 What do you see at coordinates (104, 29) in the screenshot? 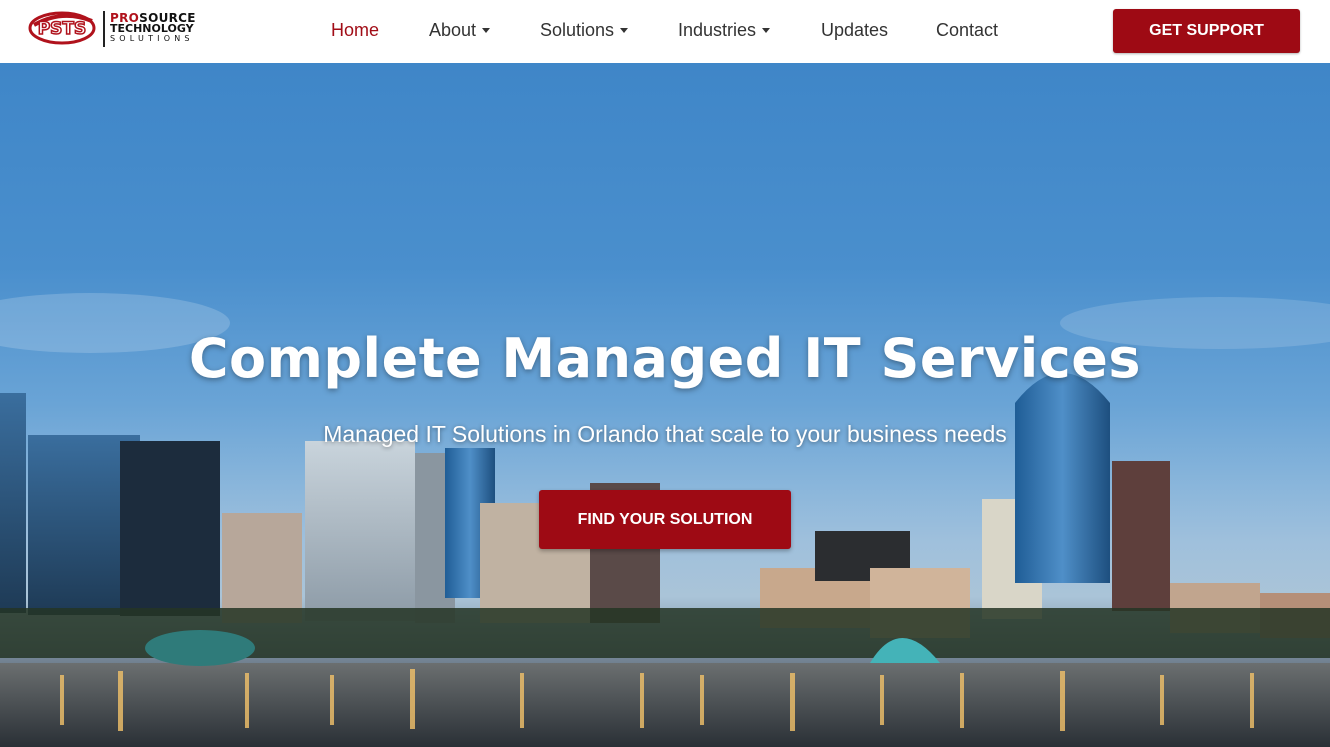
I see `logo-divider` at bounding box center [104, 29].